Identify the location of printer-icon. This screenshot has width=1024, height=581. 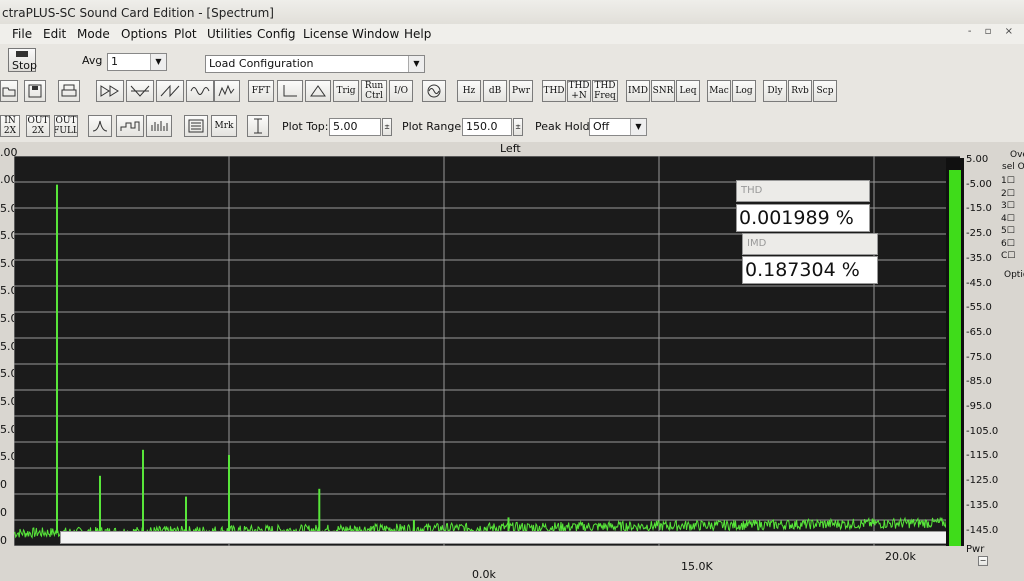
(69, 90).